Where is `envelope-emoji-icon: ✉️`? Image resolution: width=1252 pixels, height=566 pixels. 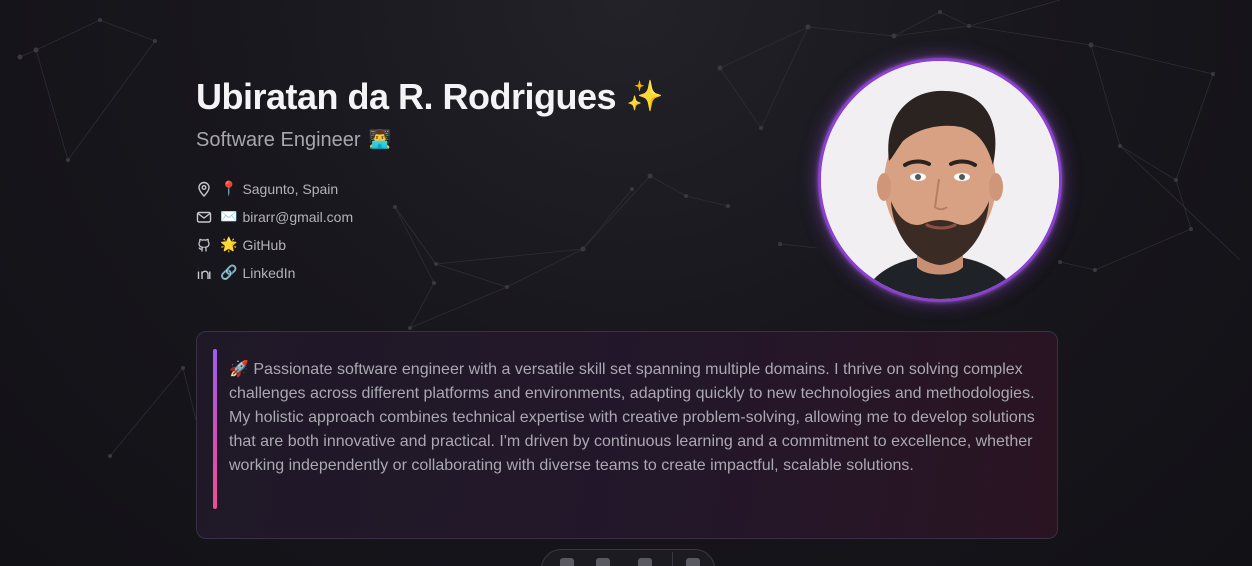 envelope-emoji-icon: ✉️ is located at coordinates (229, 217).